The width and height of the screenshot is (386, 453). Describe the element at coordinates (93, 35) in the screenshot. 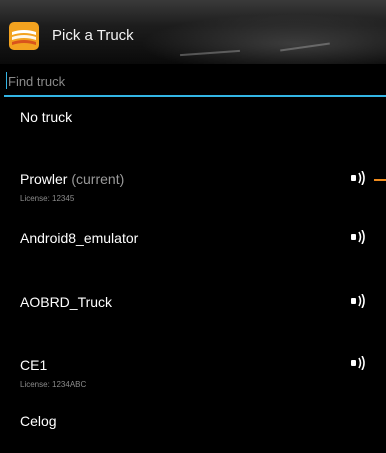

I see `page-title: Pick a Truck` at that location.